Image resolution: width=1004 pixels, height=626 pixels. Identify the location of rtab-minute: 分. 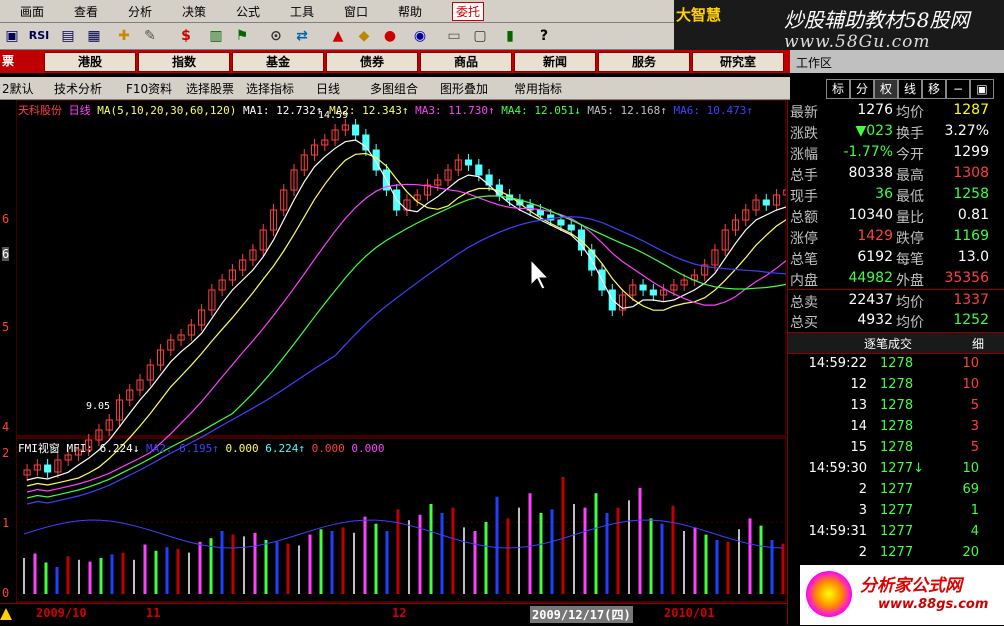
(862, 89).